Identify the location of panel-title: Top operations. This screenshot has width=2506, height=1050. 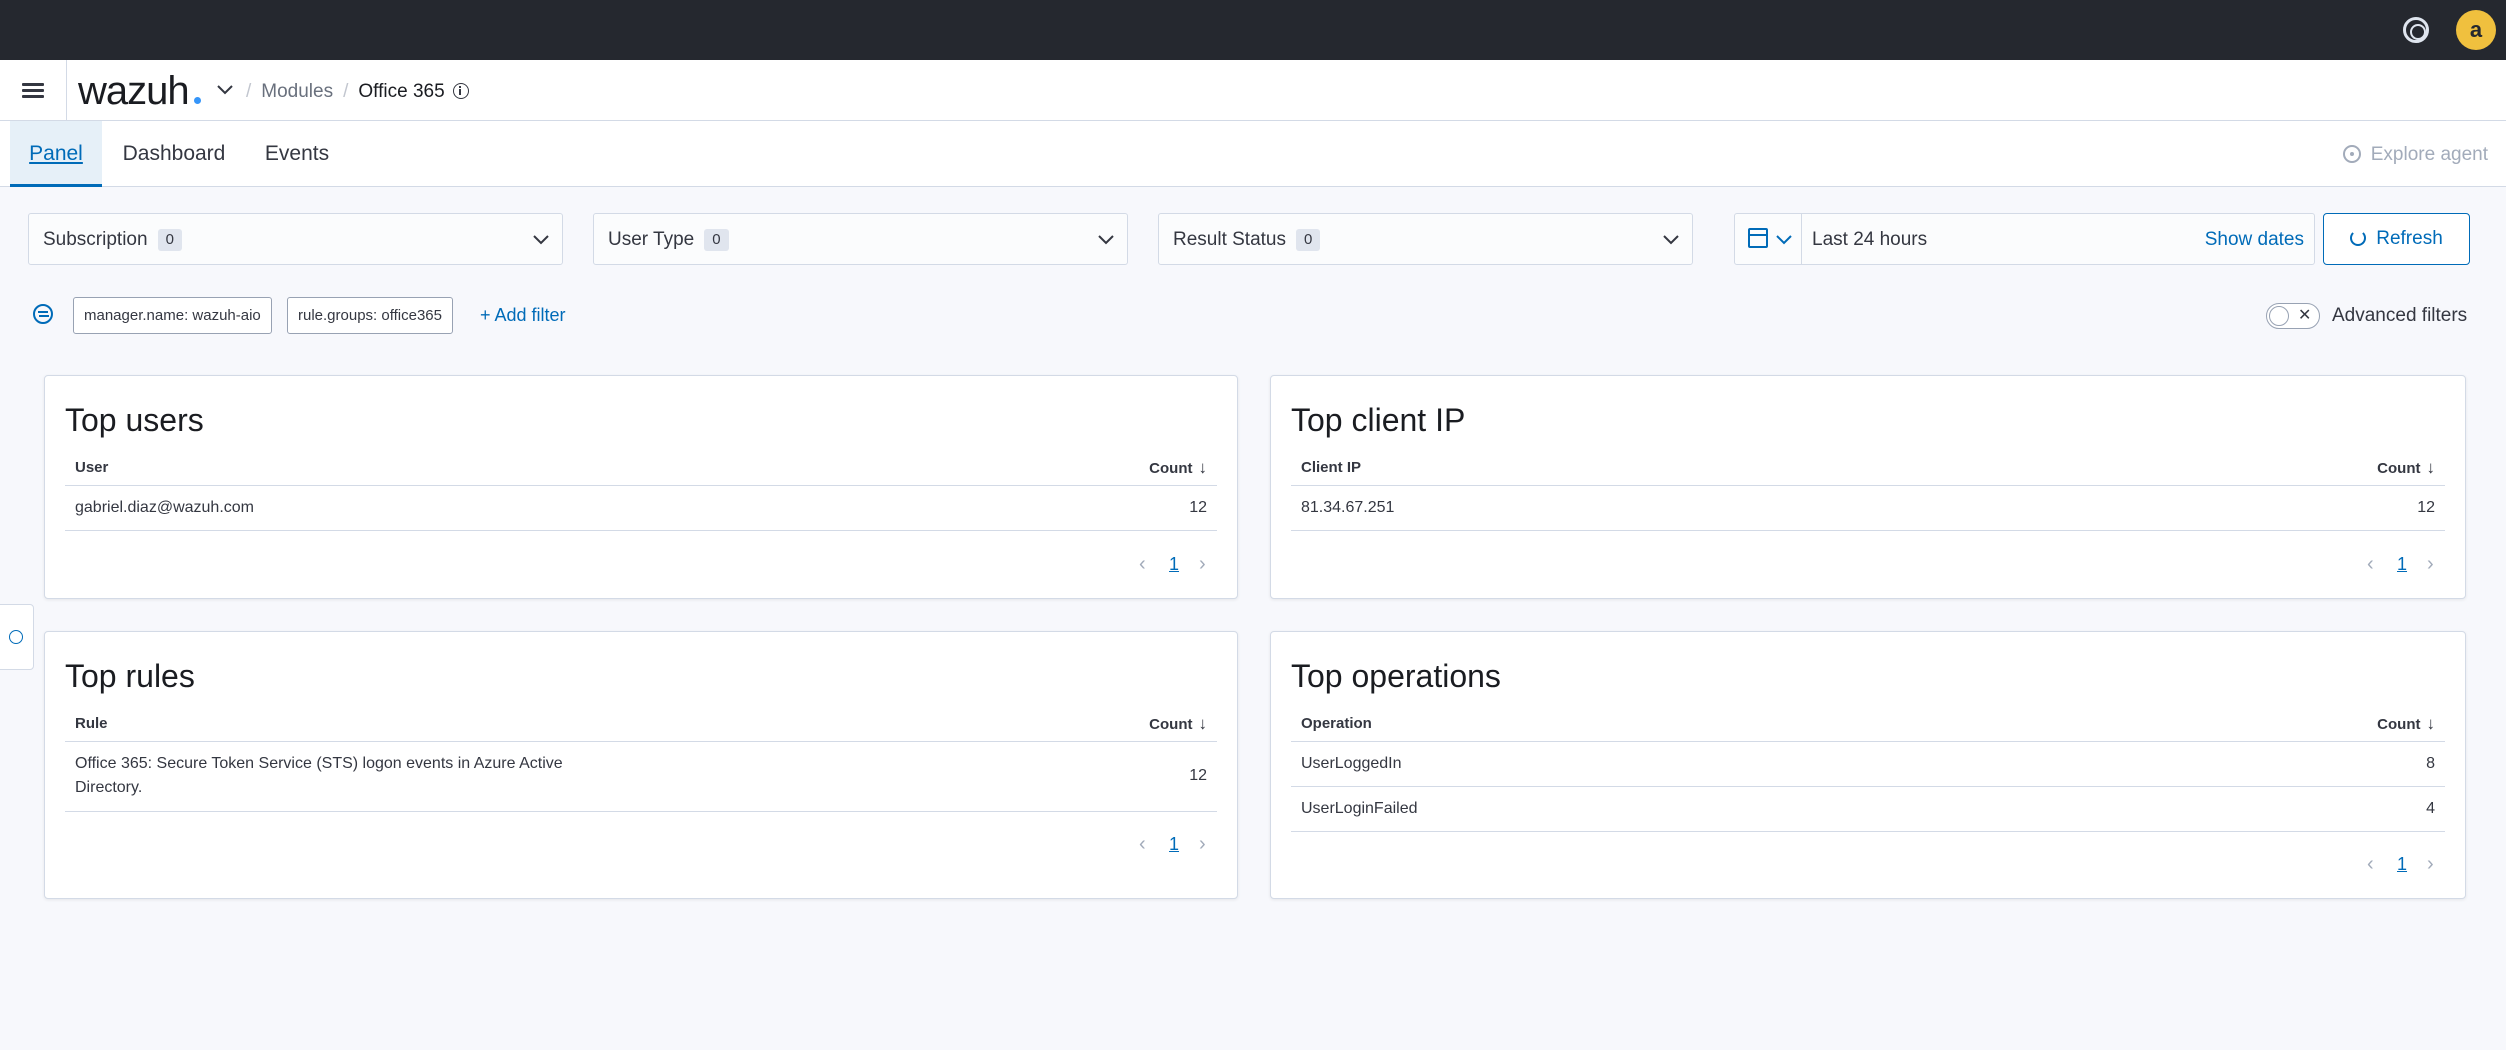
(1396, 676).